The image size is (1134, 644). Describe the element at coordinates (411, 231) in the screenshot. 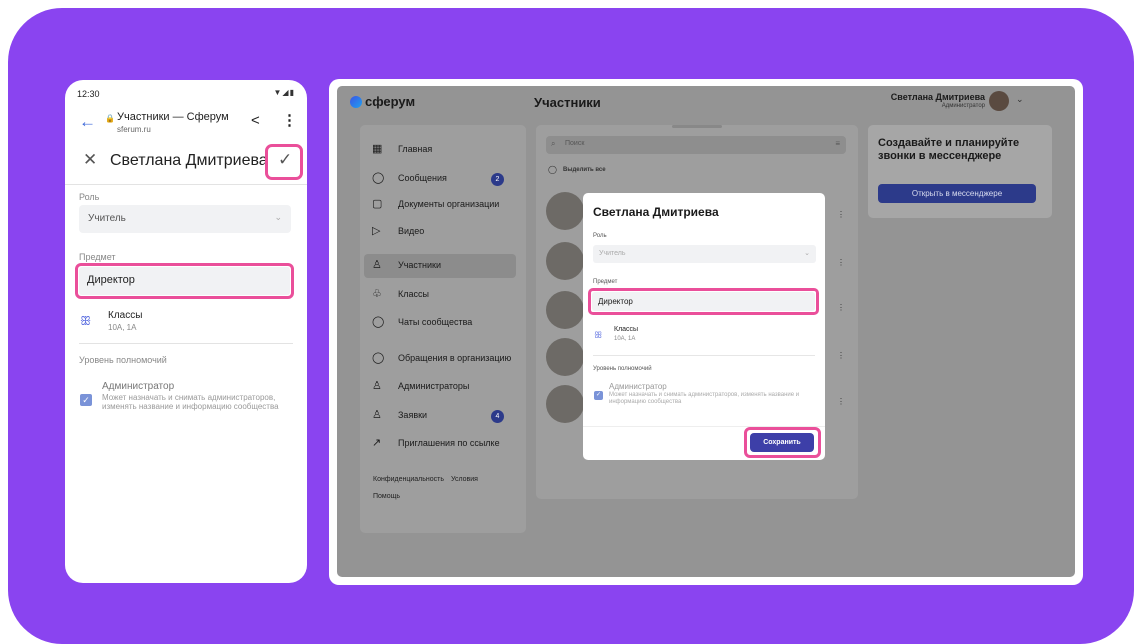

I see `sidebar-item-label: Видео` at that location.